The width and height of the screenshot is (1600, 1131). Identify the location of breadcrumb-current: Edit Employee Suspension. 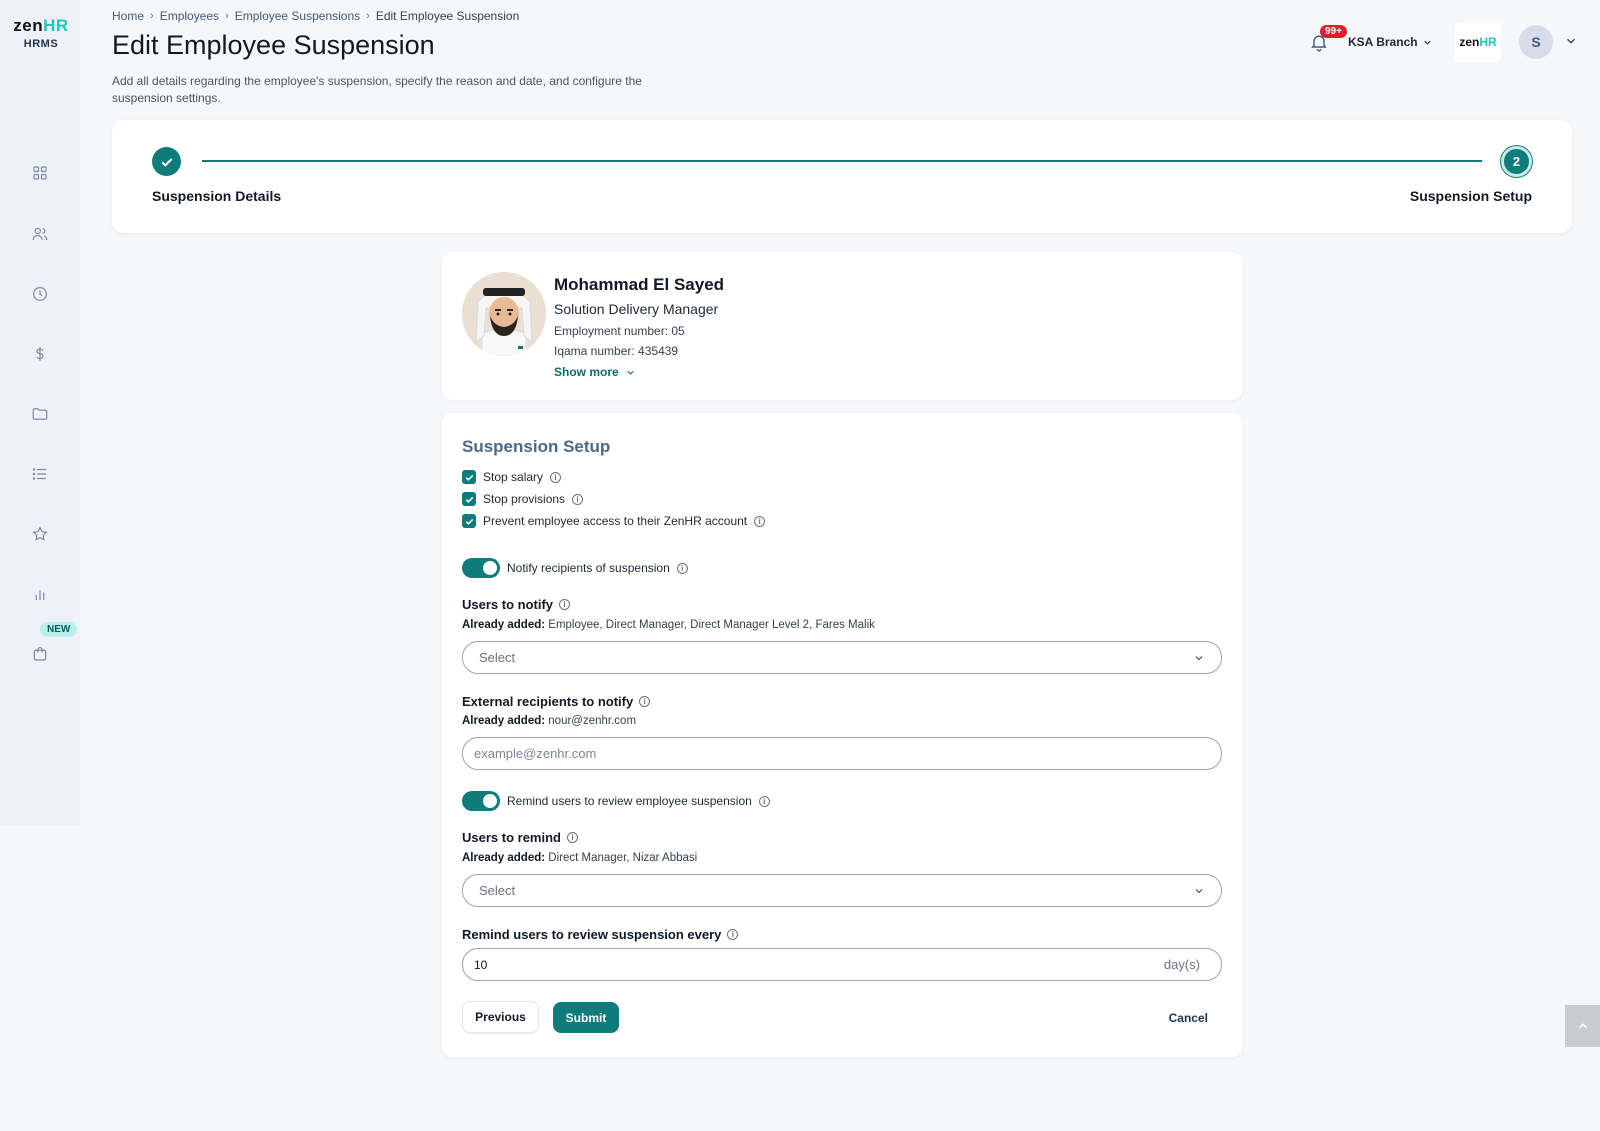
(447, 16).